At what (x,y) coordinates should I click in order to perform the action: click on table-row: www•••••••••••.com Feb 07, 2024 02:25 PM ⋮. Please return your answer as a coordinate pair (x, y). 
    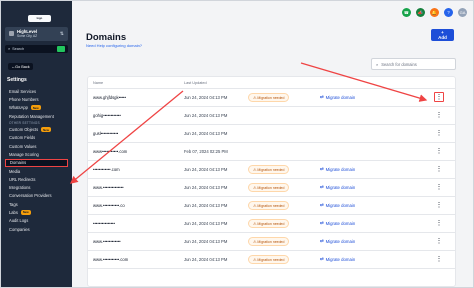
    Looking at the image, I should click on (271, 152).